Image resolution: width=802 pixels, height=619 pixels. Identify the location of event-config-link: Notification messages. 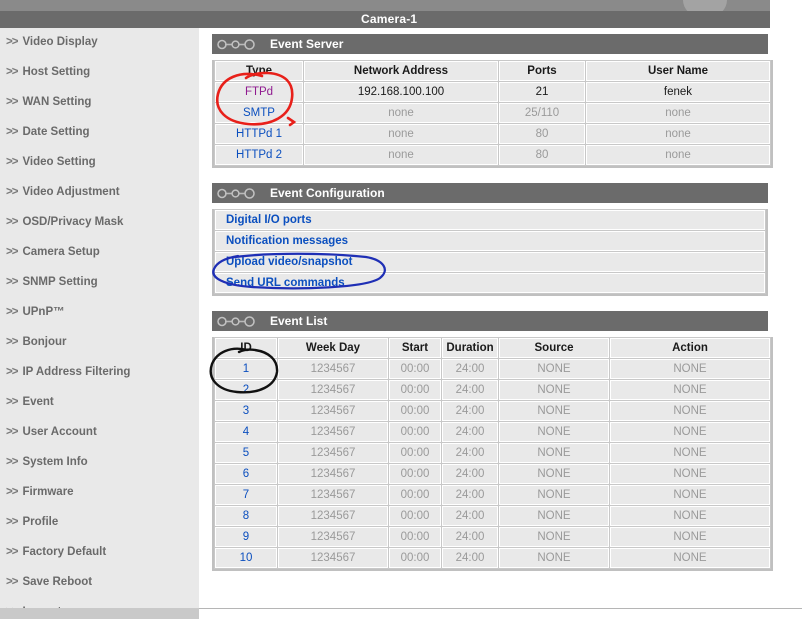
(490, 241).